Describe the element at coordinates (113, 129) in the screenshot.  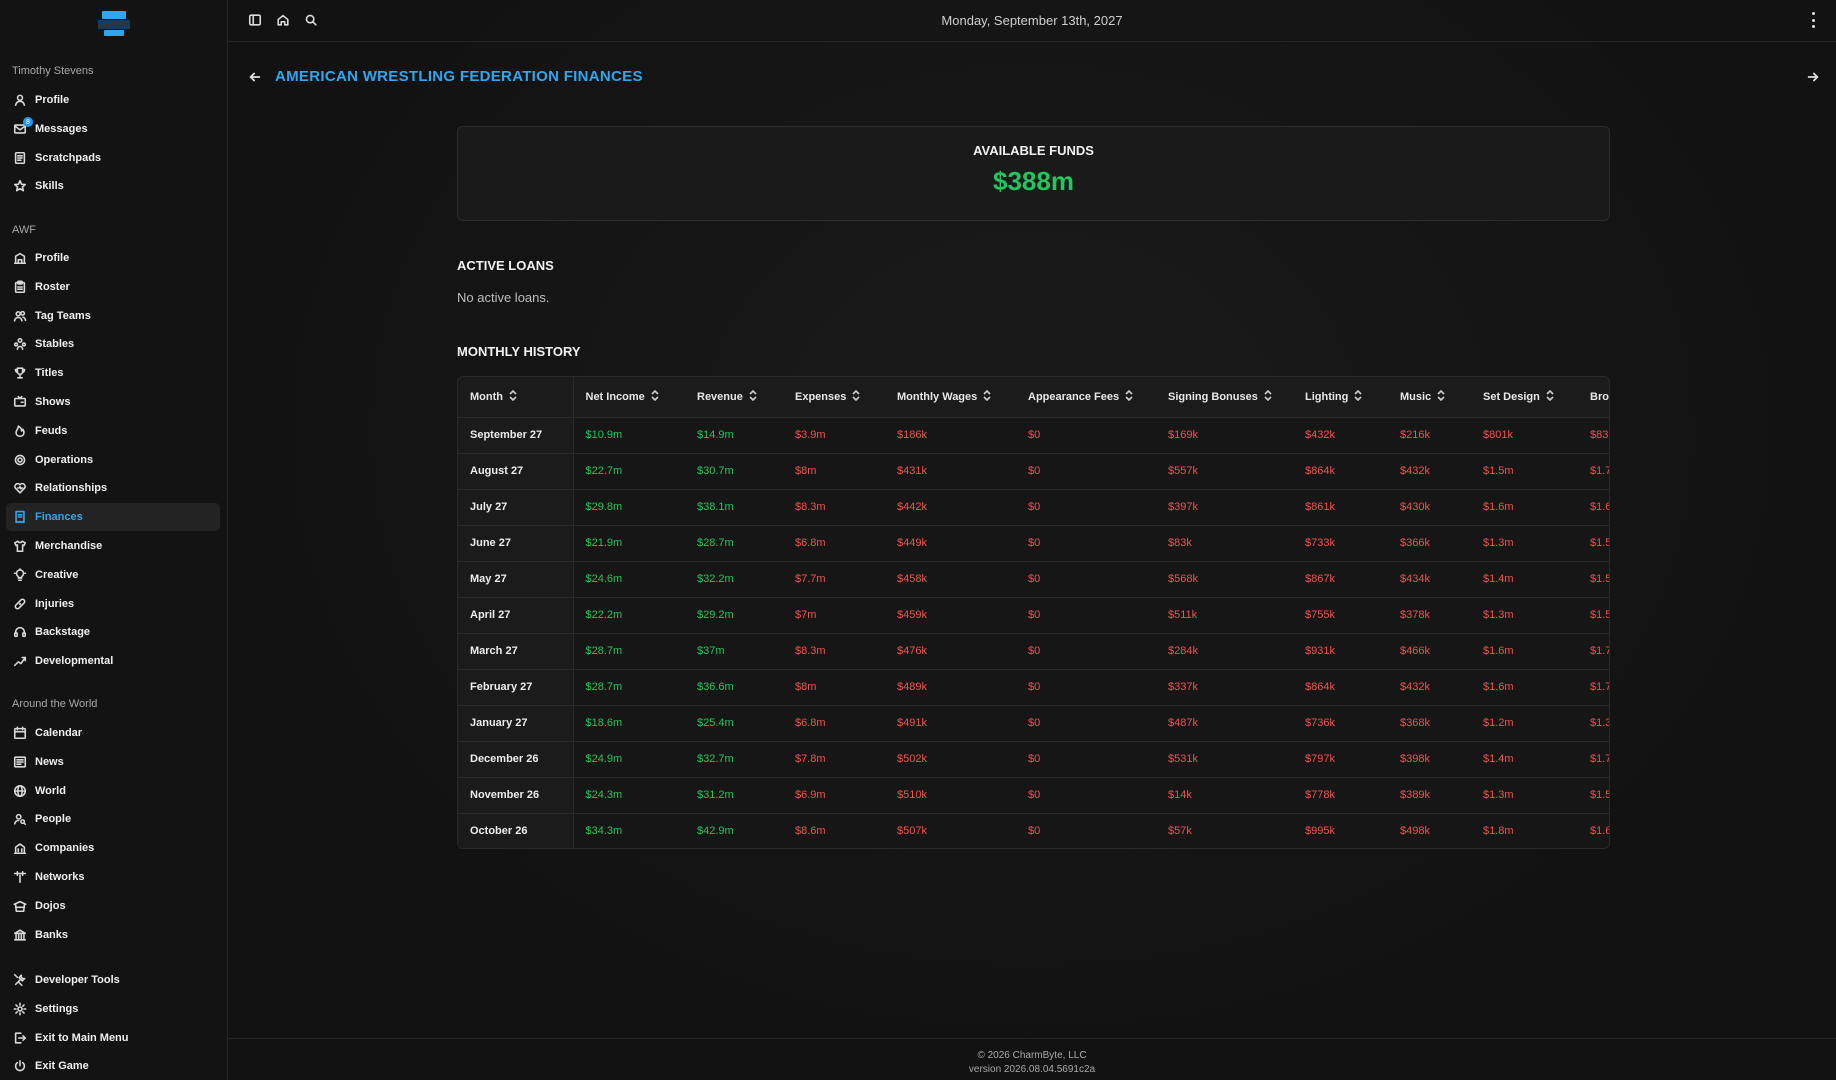
I see `sidebar-item-messages: 8 Messages` at that location.